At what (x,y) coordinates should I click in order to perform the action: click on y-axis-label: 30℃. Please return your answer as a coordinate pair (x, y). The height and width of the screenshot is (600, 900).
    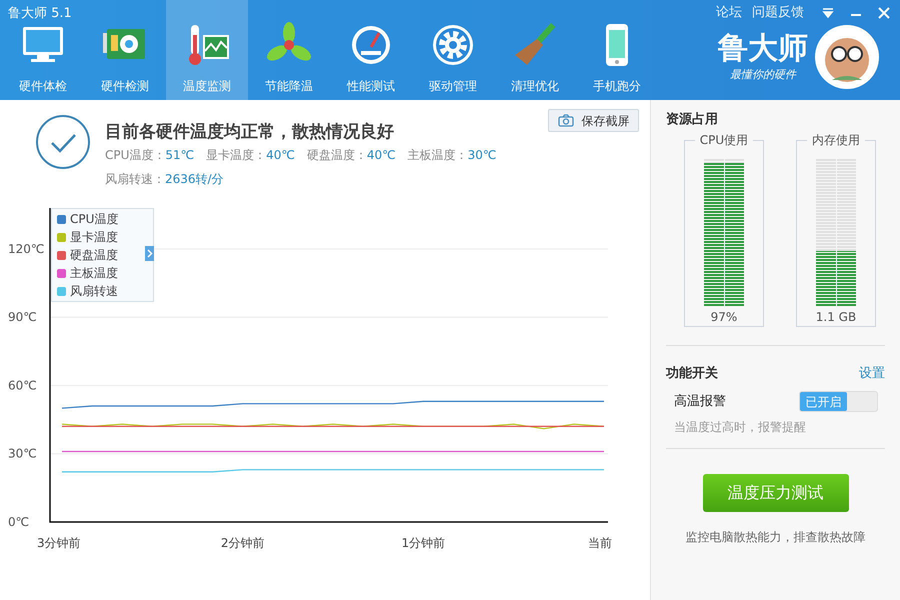
    Looking at the image, I should click on (22, 453).